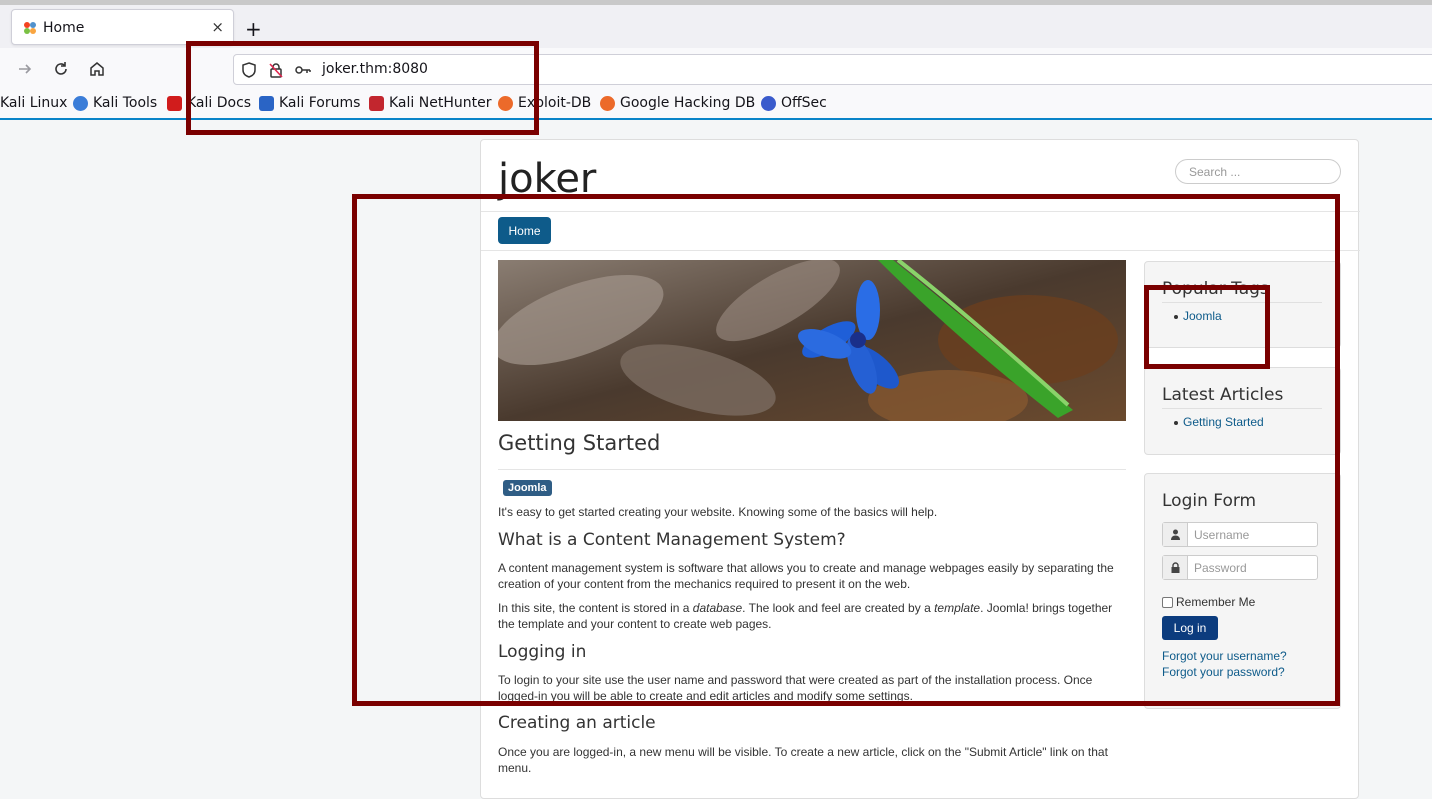 The width and height of the screenshot is (1432, 799). Describe the element at coordinates (61, 69) in the screenshot. I see `reload-icon` at that location.